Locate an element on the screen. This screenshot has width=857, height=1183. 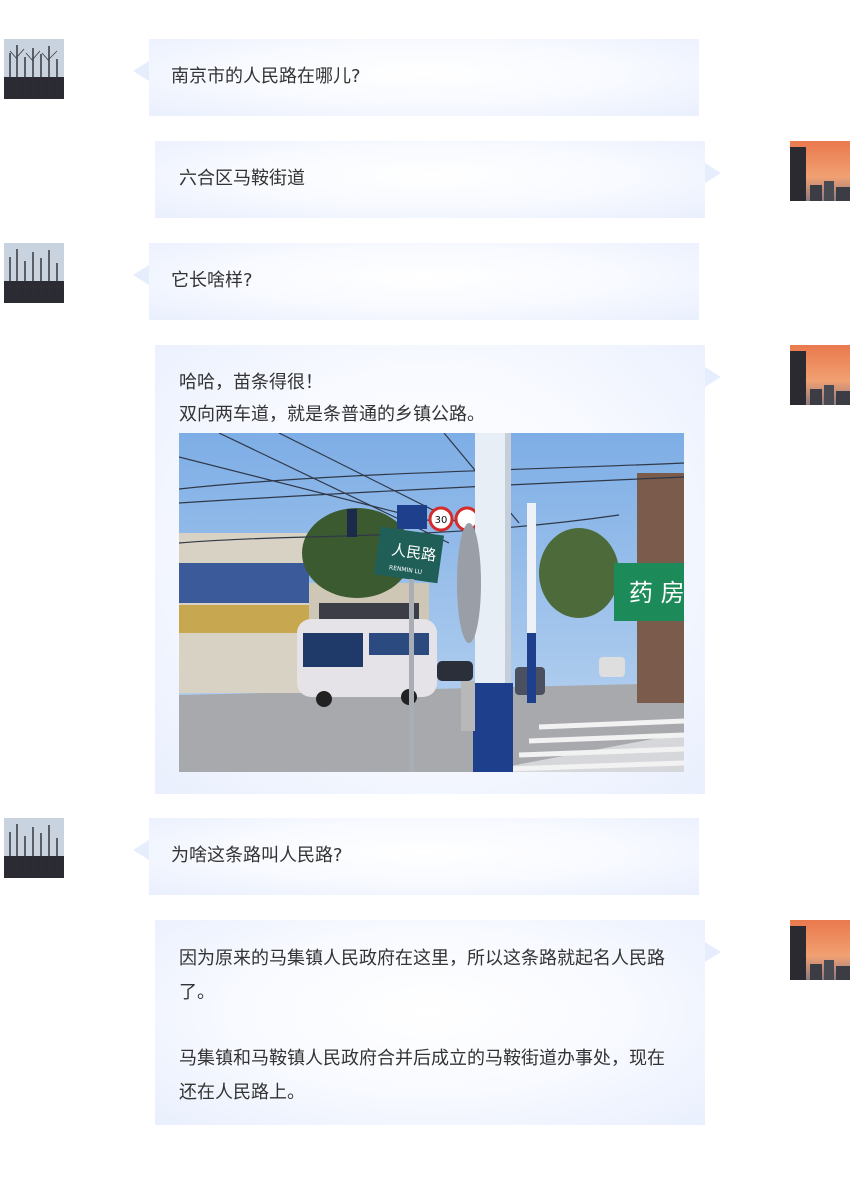
message-text: 因为原来的马集镇人民政府在这里，所以这条路就起名人民路了。 is located at coordinates (422, 975).